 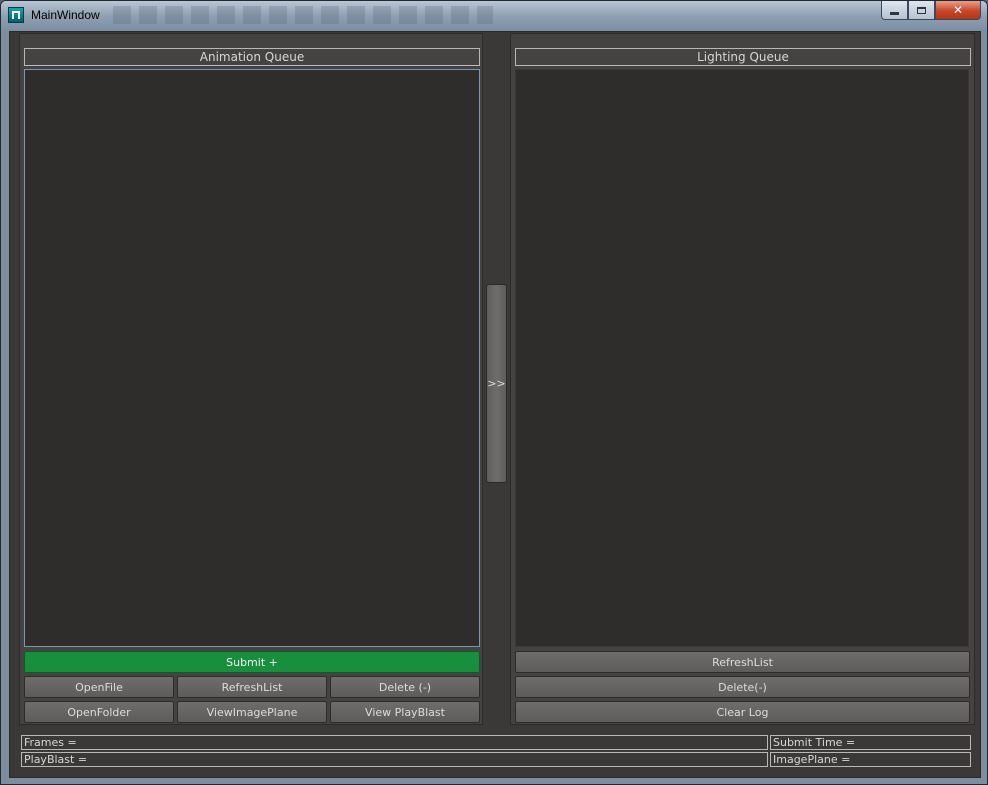 I want to click on lighting-queue-header: Lighting Queue, so click(x=743, y=57).